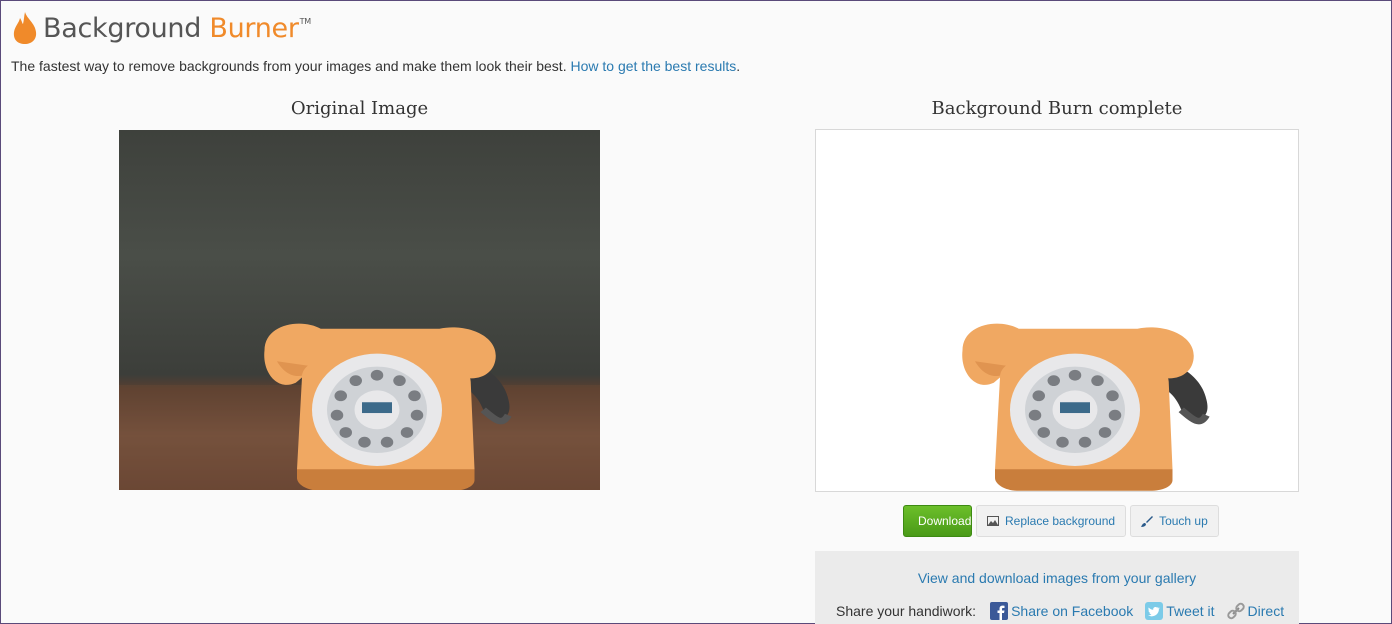 This screenshot has height=624, width=1392. I want to click on image-icon, so click(993, 521).